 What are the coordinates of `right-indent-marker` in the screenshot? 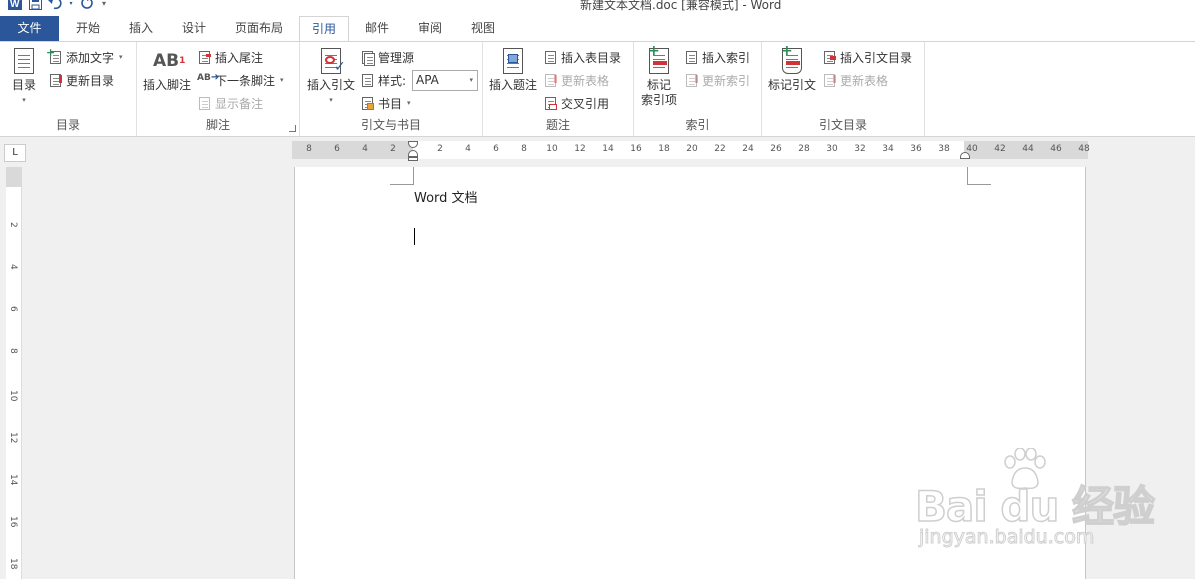 It's located at (965, 155).